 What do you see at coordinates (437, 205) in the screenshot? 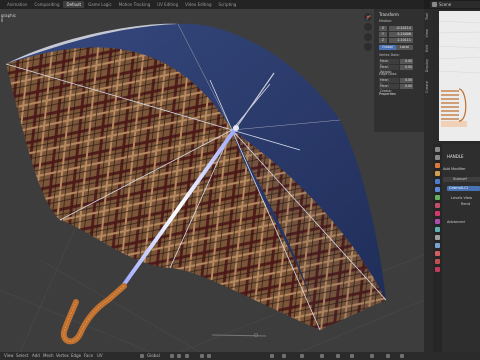
I see `material-tab-icon` at bounding box center [437, 205].